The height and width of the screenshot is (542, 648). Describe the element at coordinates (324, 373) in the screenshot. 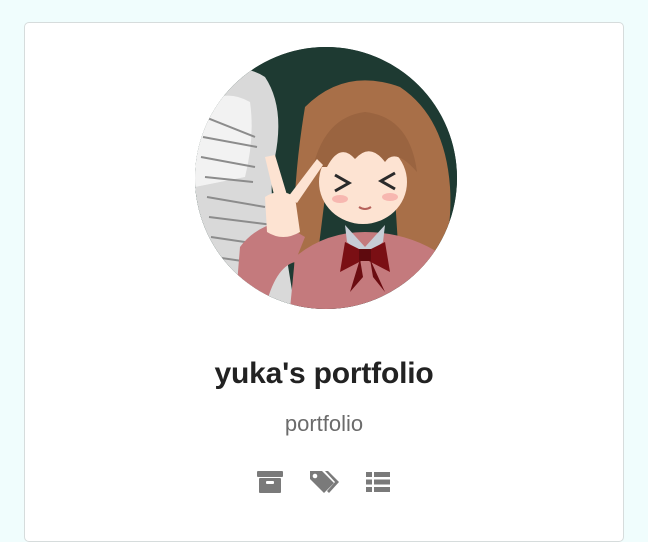

I see `page-title: yuka's portfolio` at that location.